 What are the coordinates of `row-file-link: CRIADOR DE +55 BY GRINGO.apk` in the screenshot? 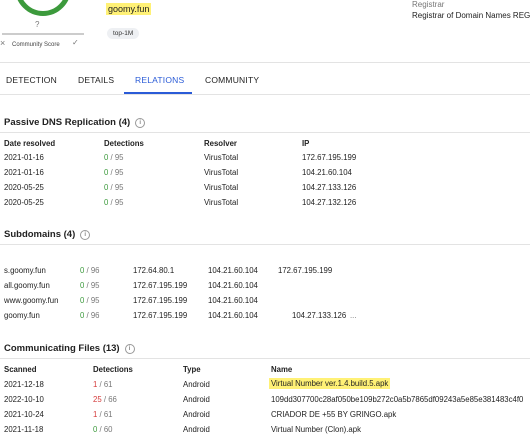 It's located at (333, 414).